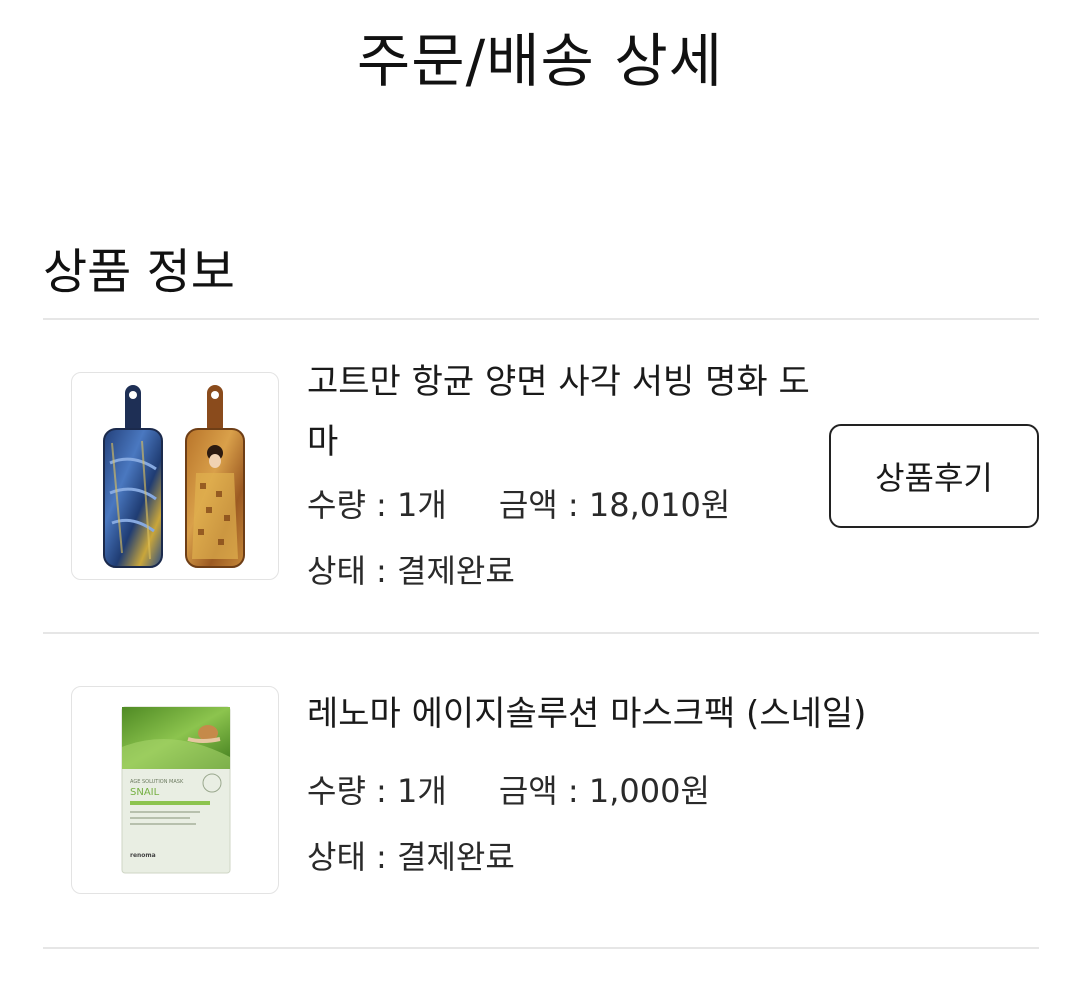 Image resolution: width=1080 pixels, height=993 pixels. I want to click on mask-pack-image: AGE SOLUTION MASK SNAIL renoma, so click(176, 790).